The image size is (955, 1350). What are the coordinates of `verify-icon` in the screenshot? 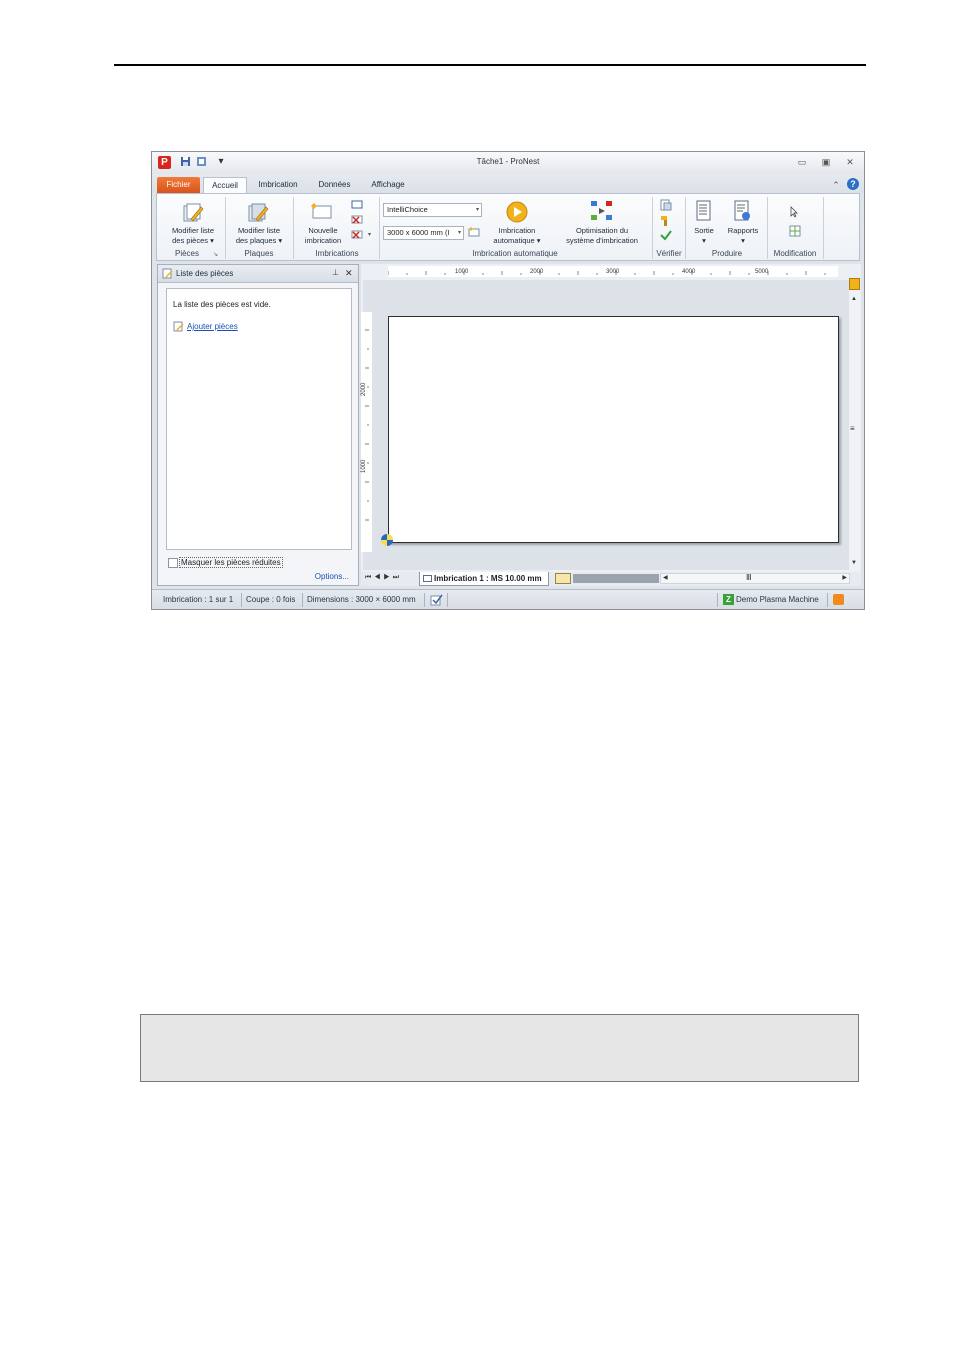 It's located at (666, 235).